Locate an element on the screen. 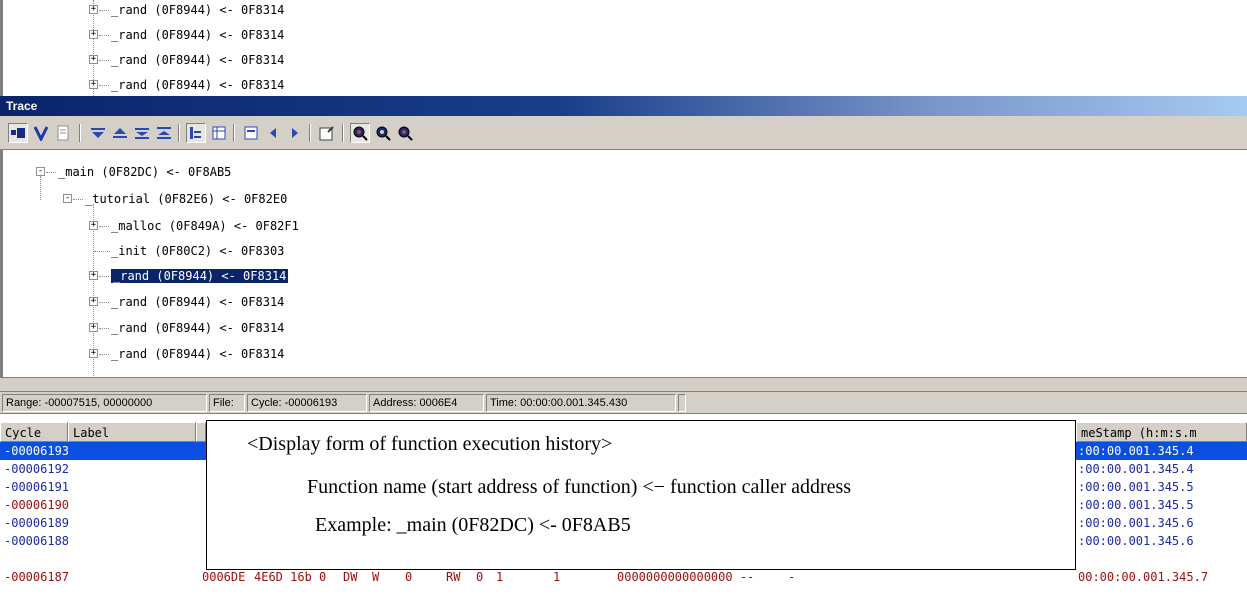  cell-rw: W is located at coordinates (376, 577).